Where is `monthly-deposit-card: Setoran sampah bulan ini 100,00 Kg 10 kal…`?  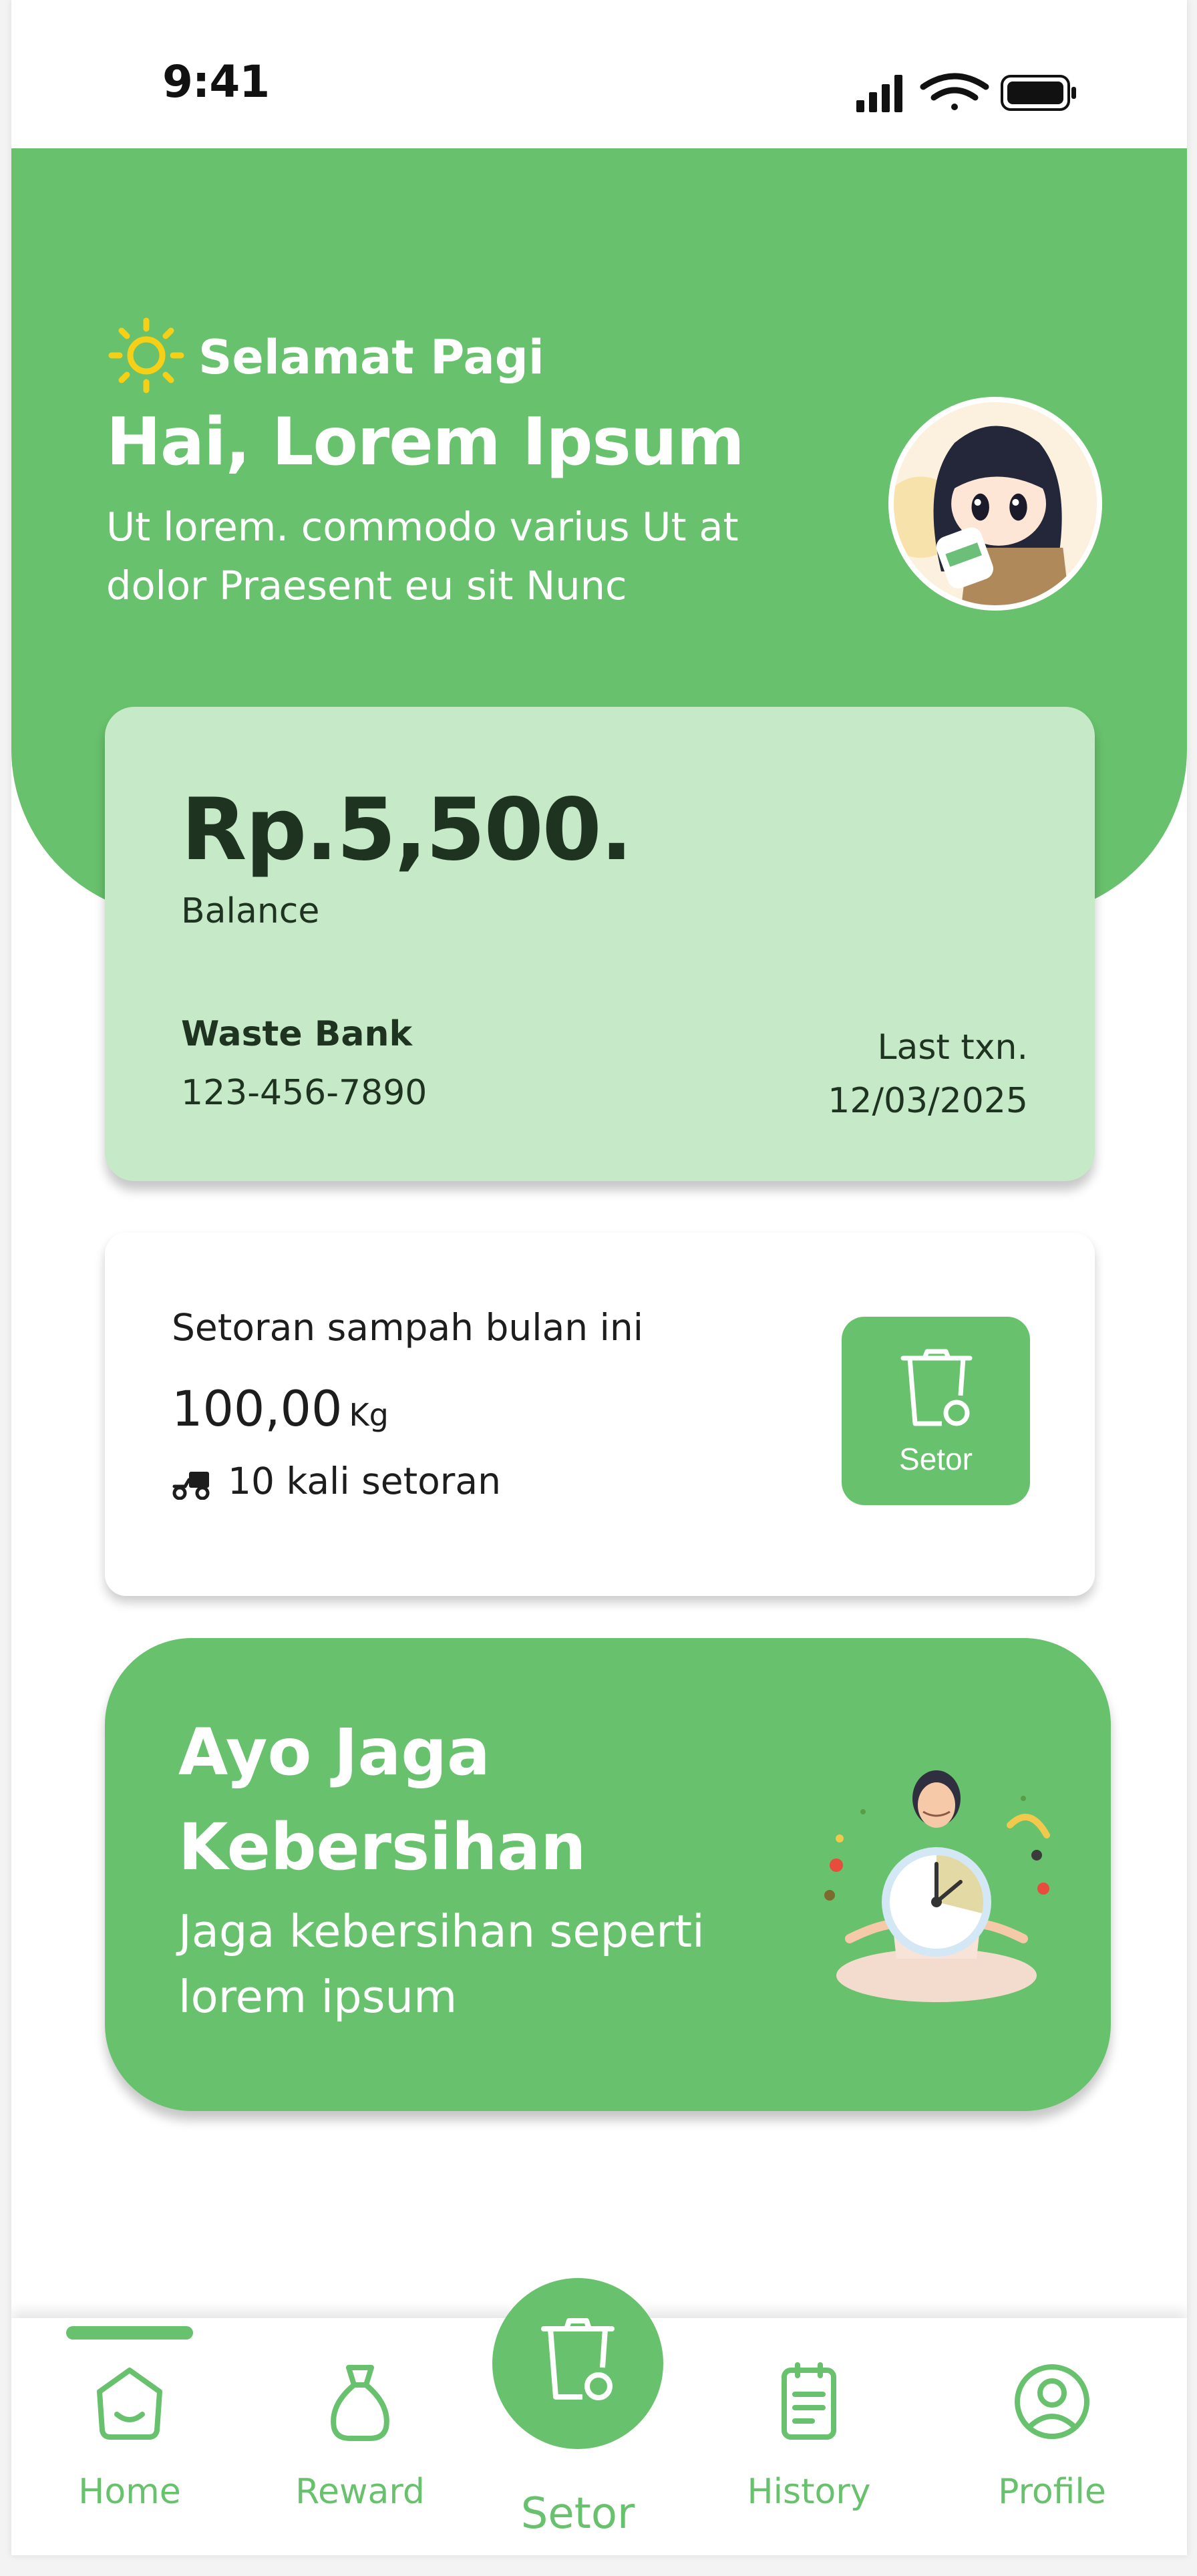
monthly-deposit-card: Setoran sampah bulan ini 100,00 Kg 10 kal… is located at coordinates (600, 1414).